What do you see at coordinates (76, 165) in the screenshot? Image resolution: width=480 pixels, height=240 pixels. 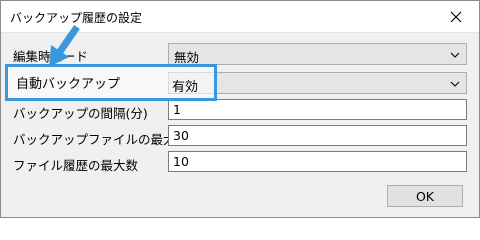 I see `max-file-history-label: ファイル履歴の最大数` at bounding box center [76, 165].